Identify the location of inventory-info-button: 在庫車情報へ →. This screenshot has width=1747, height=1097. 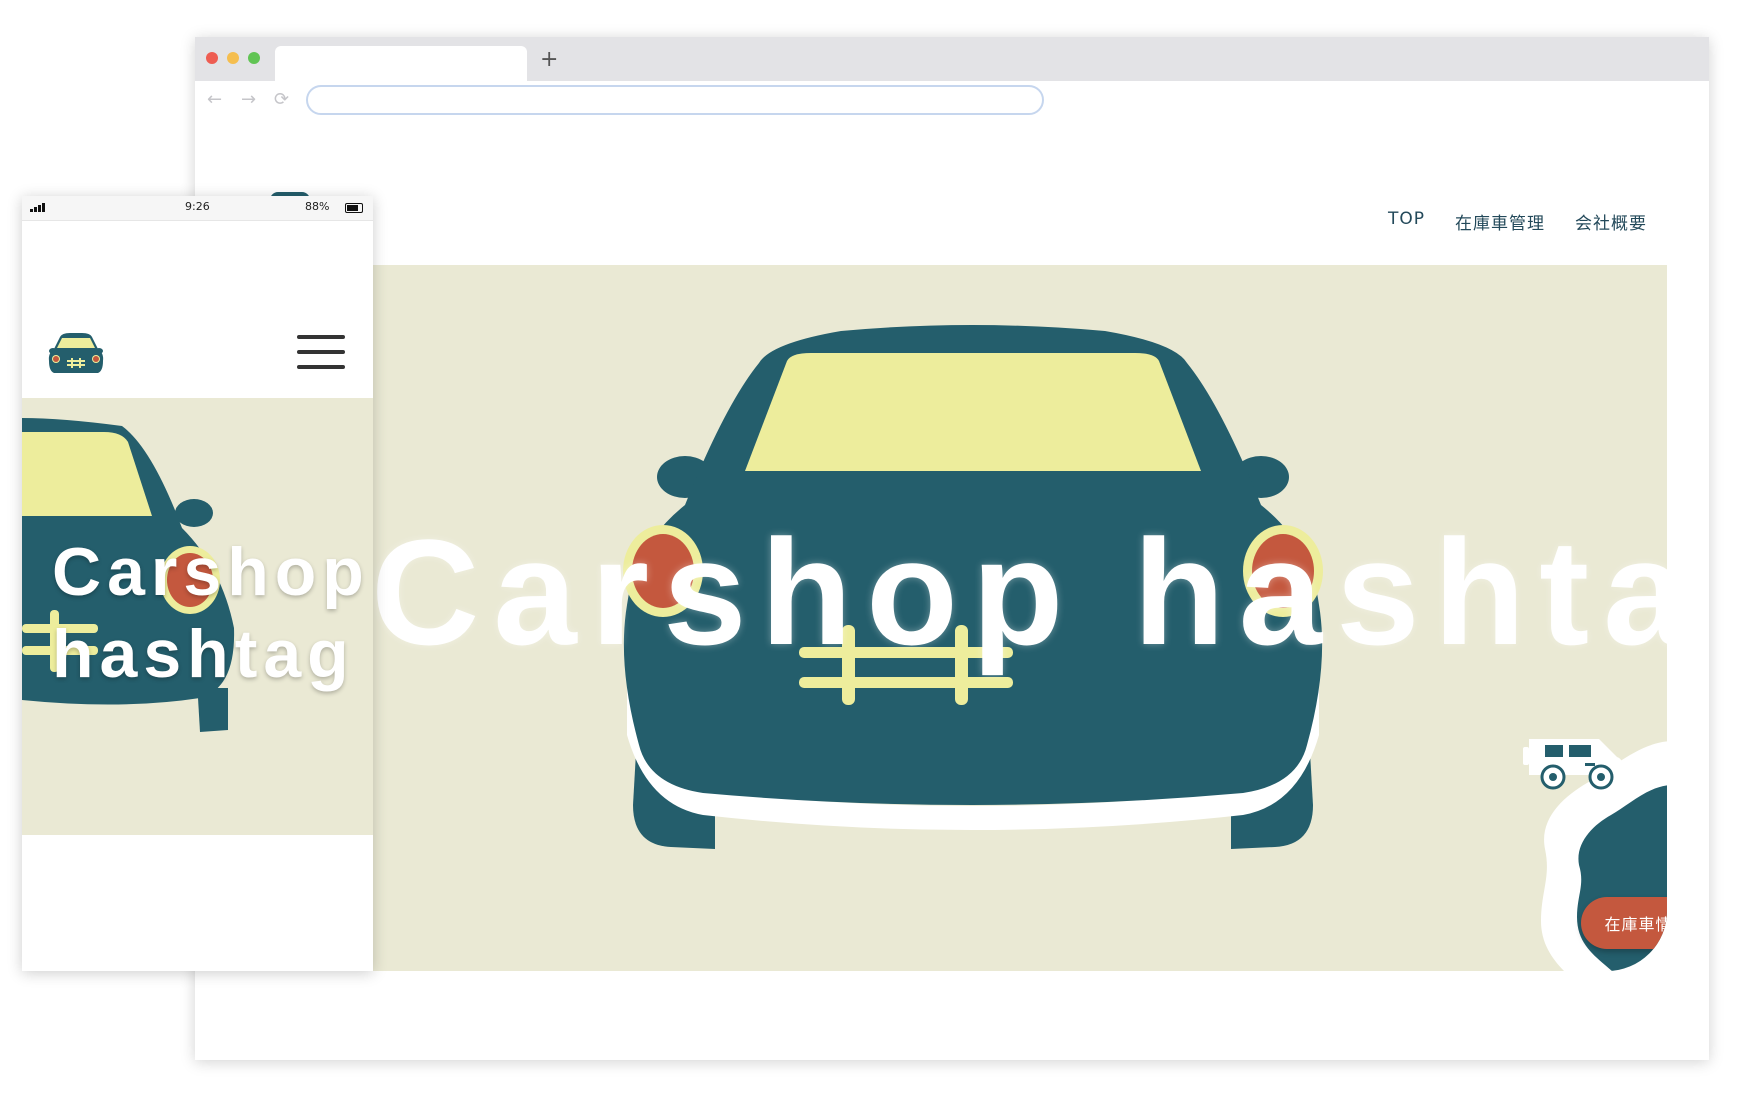
(1624, 923).